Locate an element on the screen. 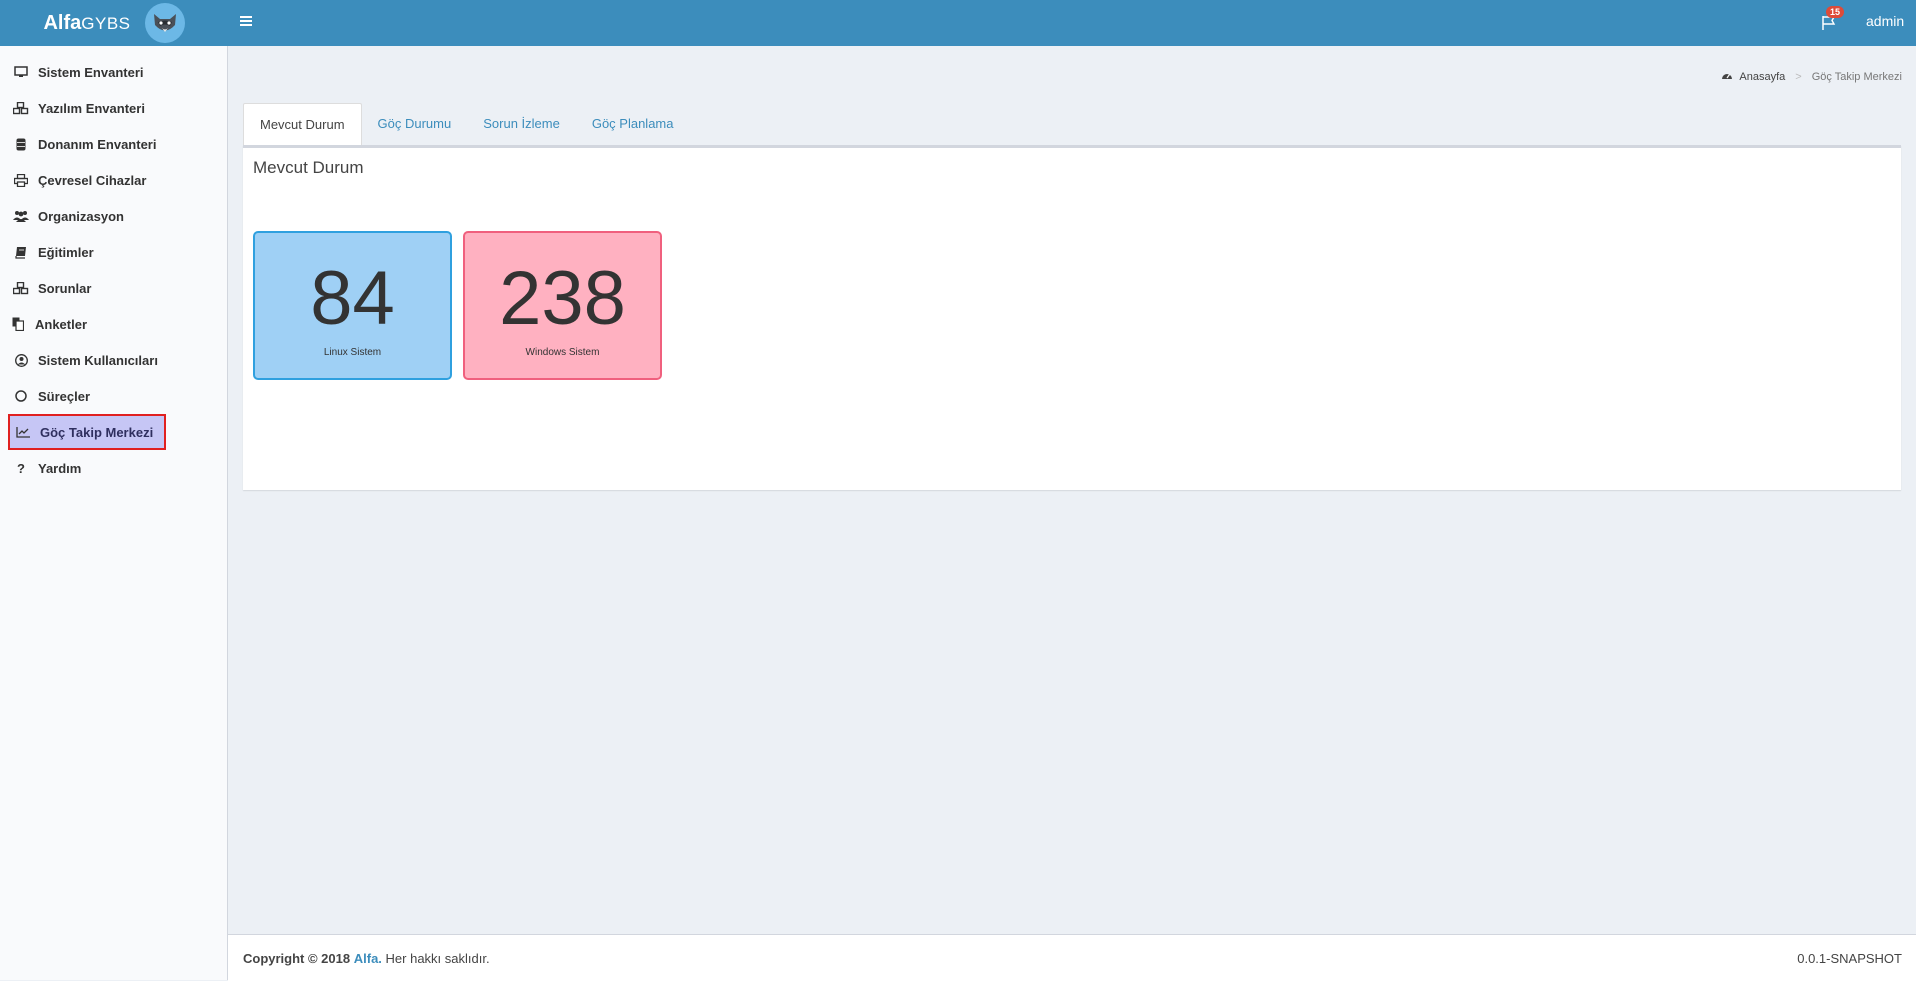  sidebar-item-sistem-envanteri: Sistem Envanteri is located at coordinates (87, 72).